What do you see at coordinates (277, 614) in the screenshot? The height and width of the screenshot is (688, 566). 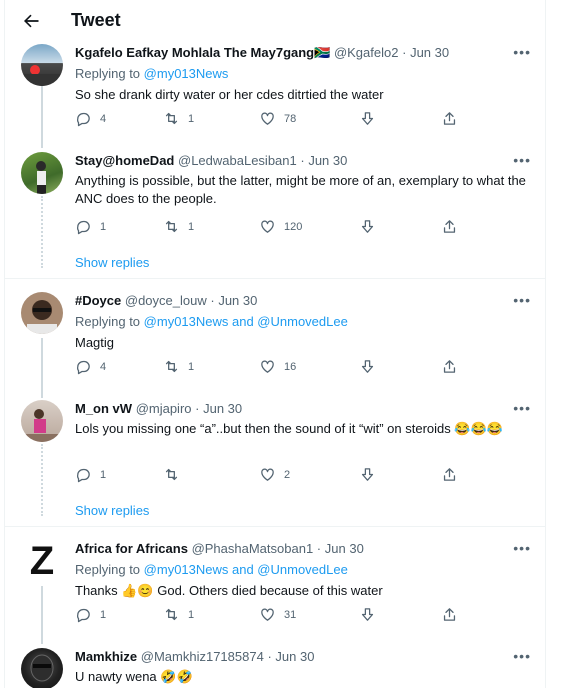 I see `like-button: 31` at bounding box center [277, 614].